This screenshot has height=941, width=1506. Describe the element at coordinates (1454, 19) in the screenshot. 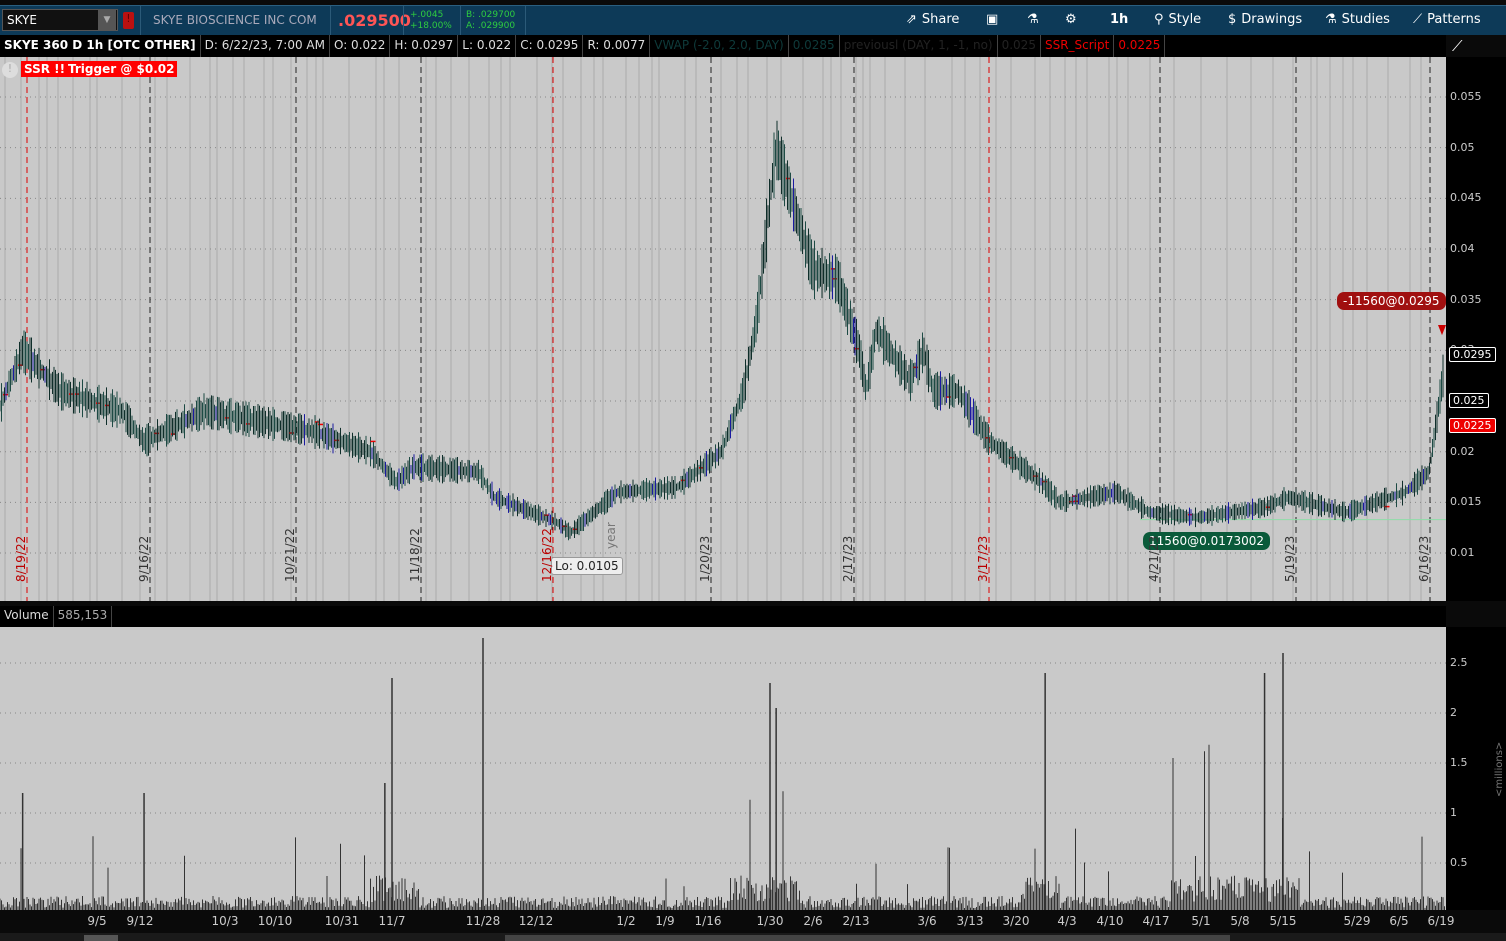

I see `patterns-label: Patterns` at that location.